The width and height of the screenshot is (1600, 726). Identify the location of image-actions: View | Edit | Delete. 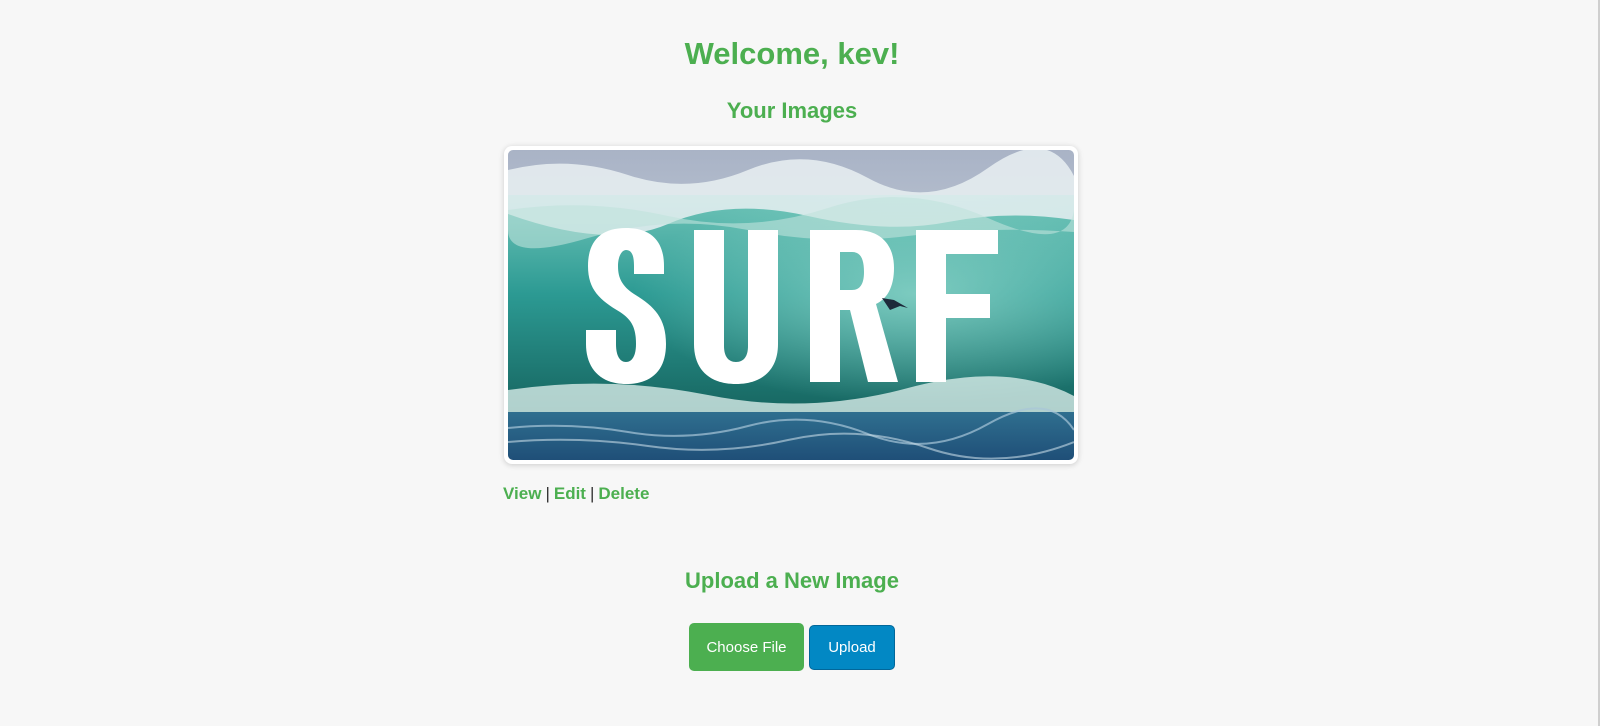
(576, 494).